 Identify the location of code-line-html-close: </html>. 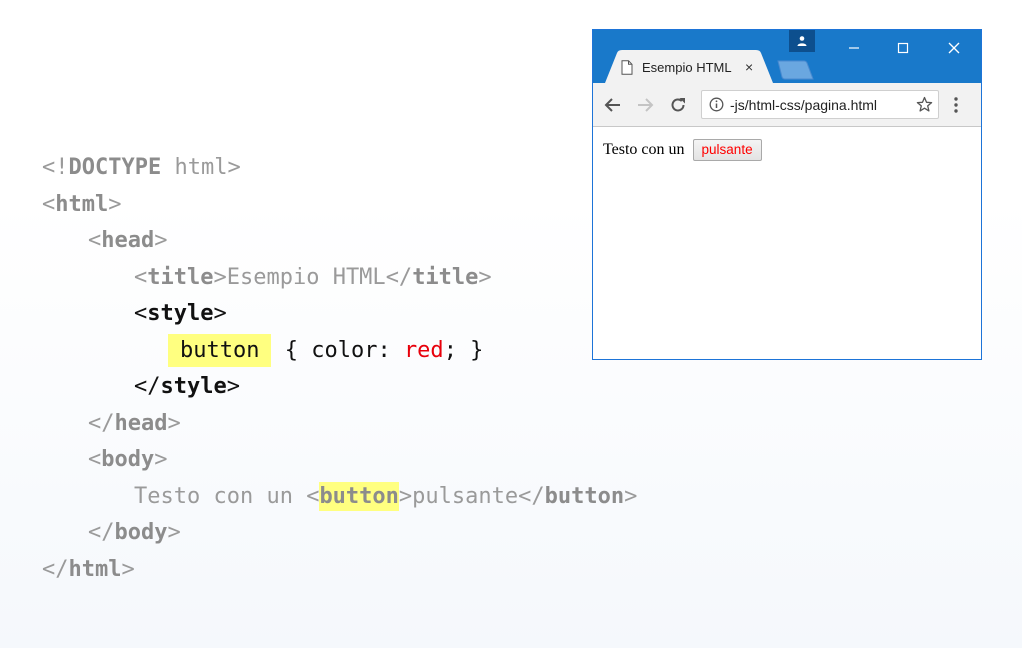
(88, 569).